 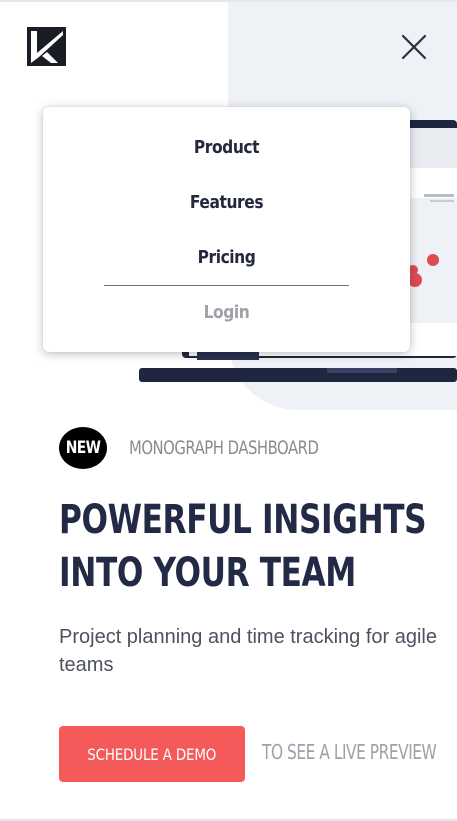 I want to click on schedule-demo-button: SCHEDULE A DEMO, so click(x=152, y=754).